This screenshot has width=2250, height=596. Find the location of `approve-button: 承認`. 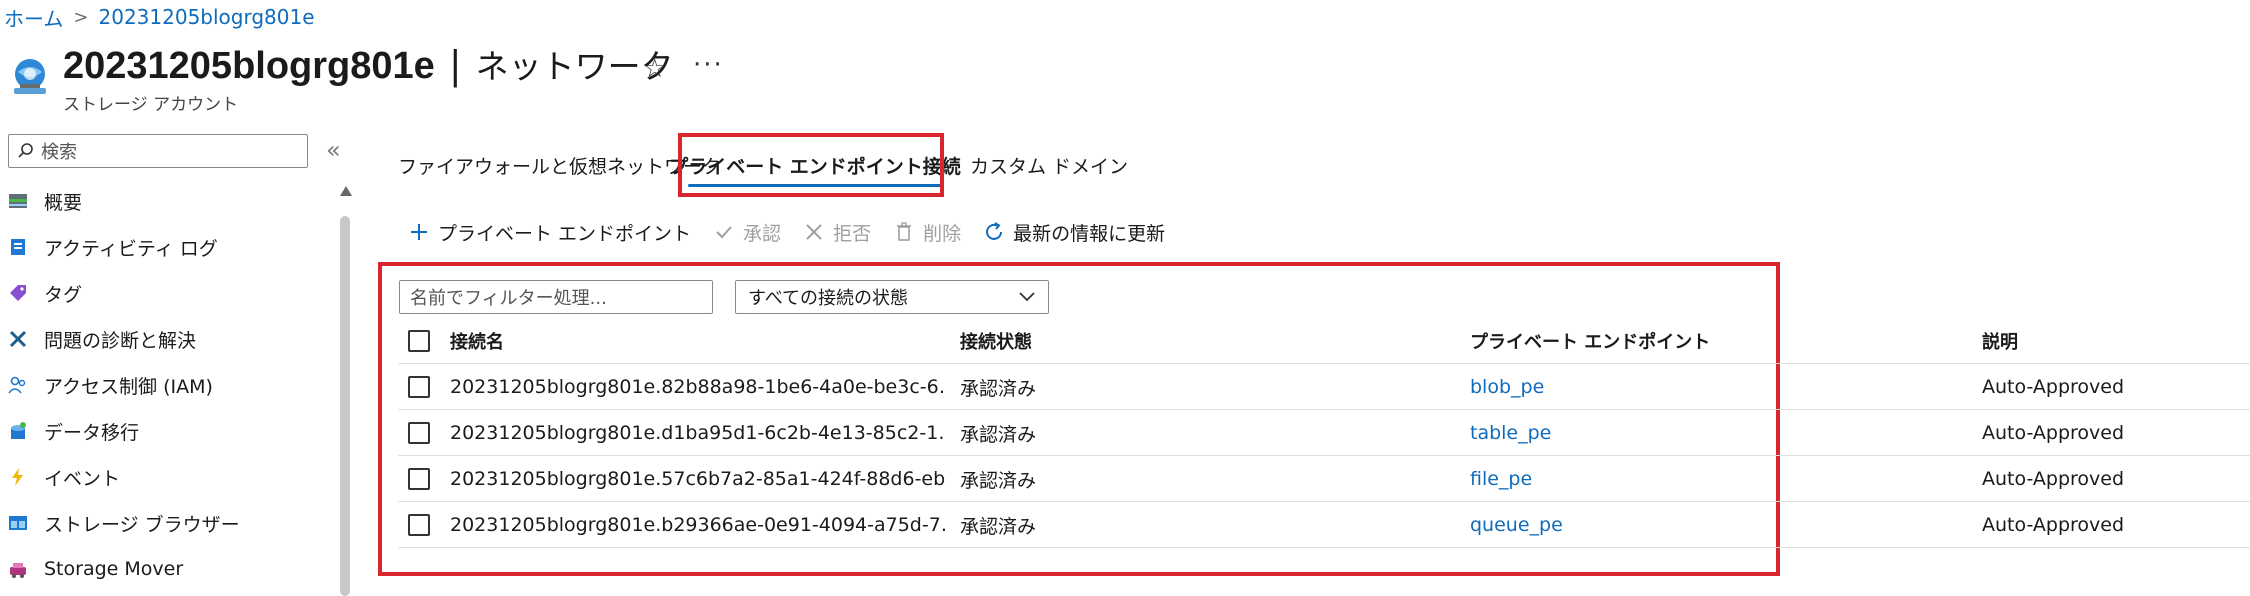

approve-button: 承認 is located at coordinates (747, 232).